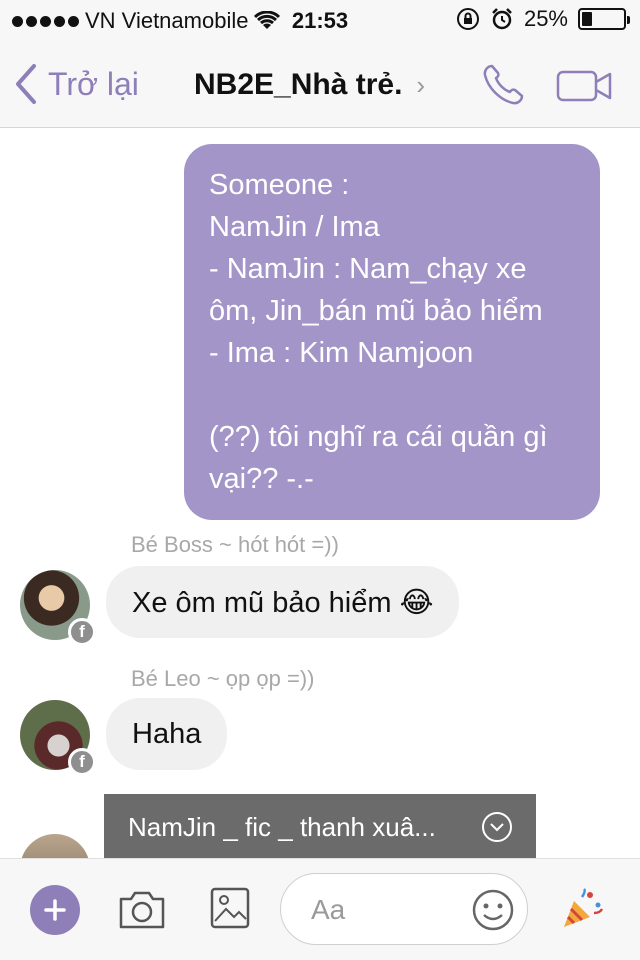 The height and width of the screenshot is (960, 640). I want to click on status-right: 25%, so click(543, 19).